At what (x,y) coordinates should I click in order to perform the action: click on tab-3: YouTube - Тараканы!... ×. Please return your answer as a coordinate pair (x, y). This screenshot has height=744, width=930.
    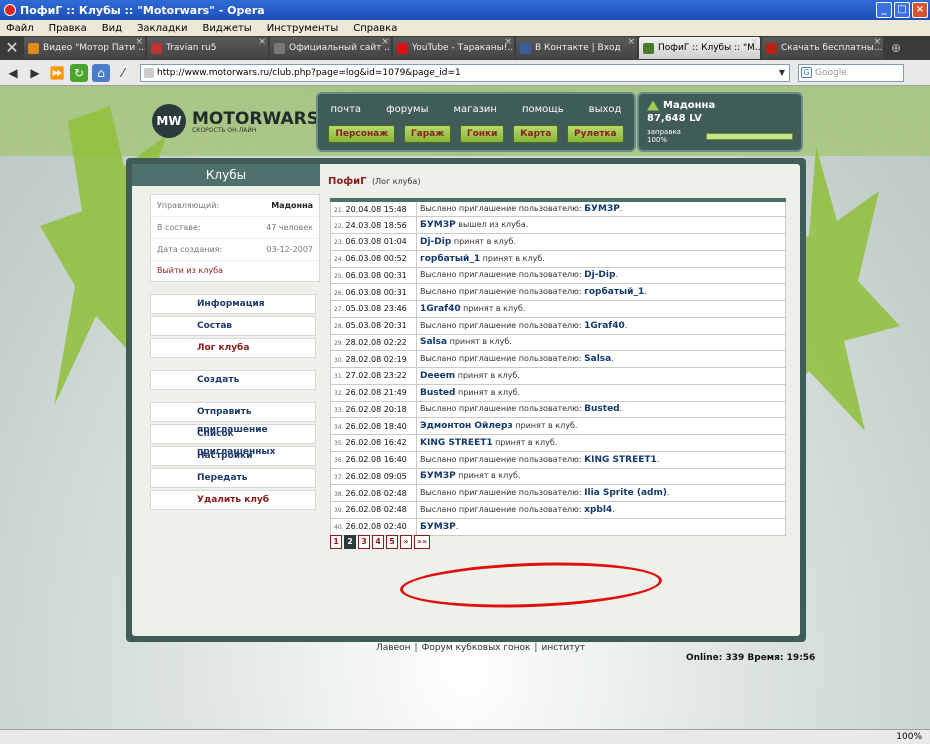
    Looking at the image, I should click on (453, 48).